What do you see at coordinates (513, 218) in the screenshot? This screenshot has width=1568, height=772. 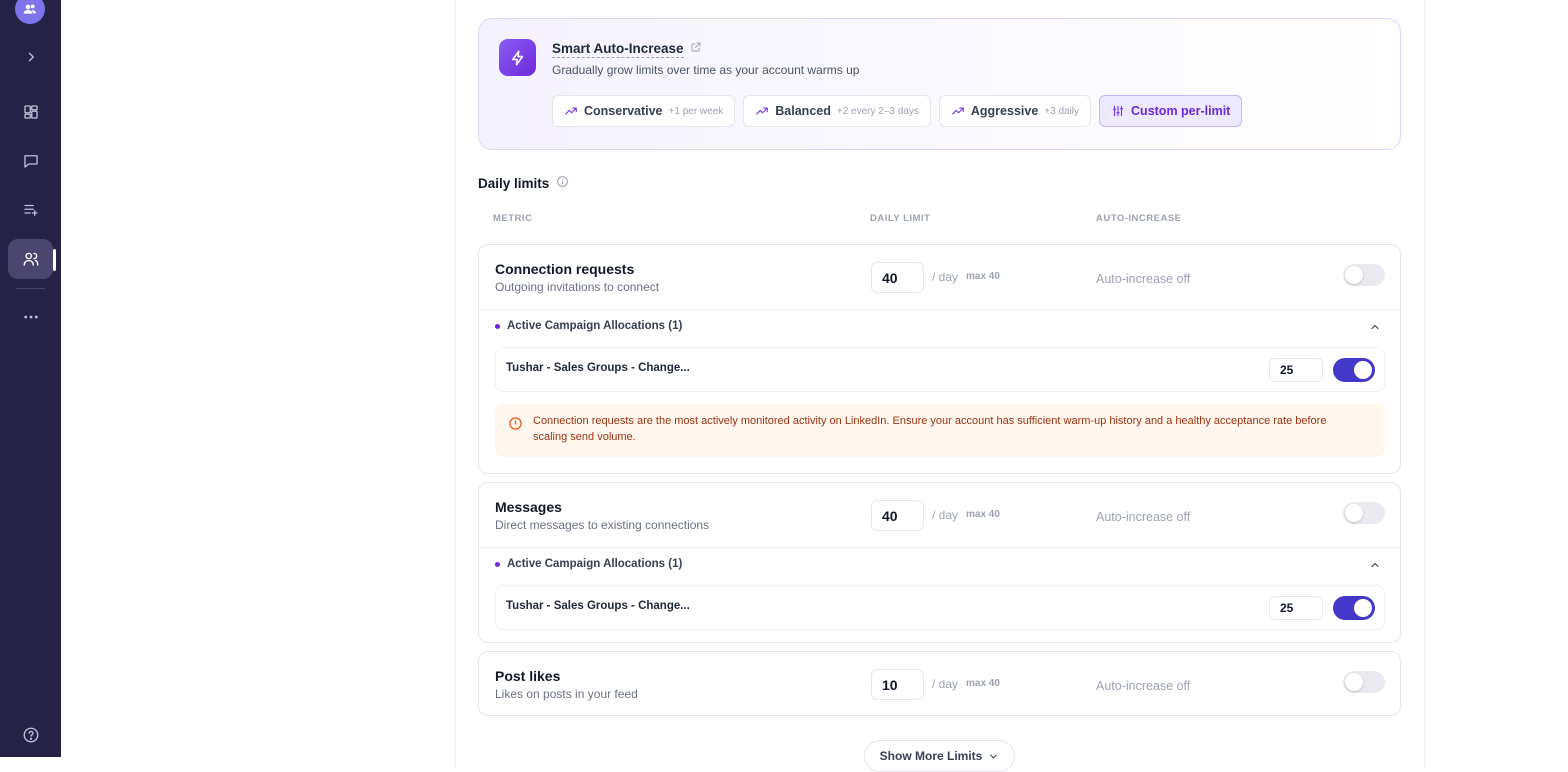 I see `column-header-metric: METRIC` at bounding box center [513, 218].